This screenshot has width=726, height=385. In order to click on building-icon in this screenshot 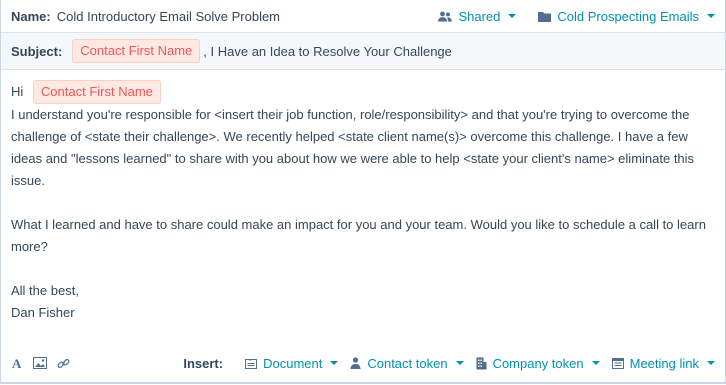, I will do `click(481, 363)`.